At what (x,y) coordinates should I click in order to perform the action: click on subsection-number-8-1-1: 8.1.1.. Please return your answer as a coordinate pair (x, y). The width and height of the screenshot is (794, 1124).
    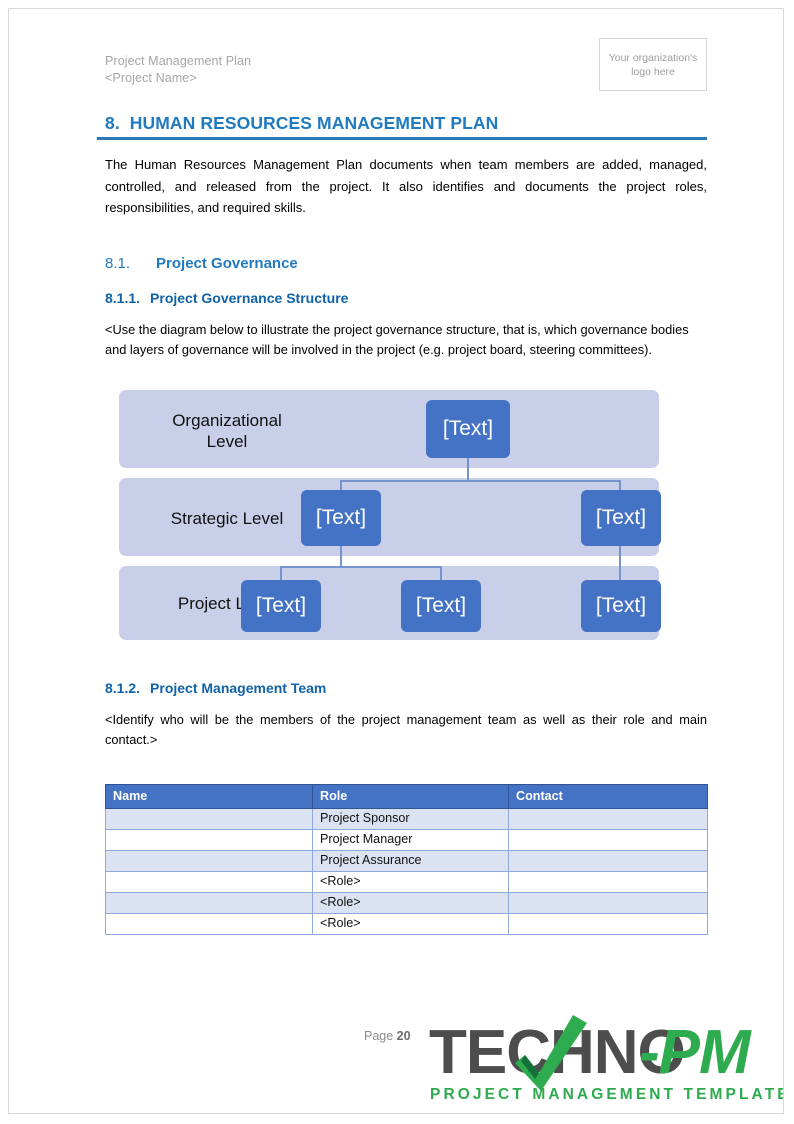
    Looking at the image, I should click on (123, 297).